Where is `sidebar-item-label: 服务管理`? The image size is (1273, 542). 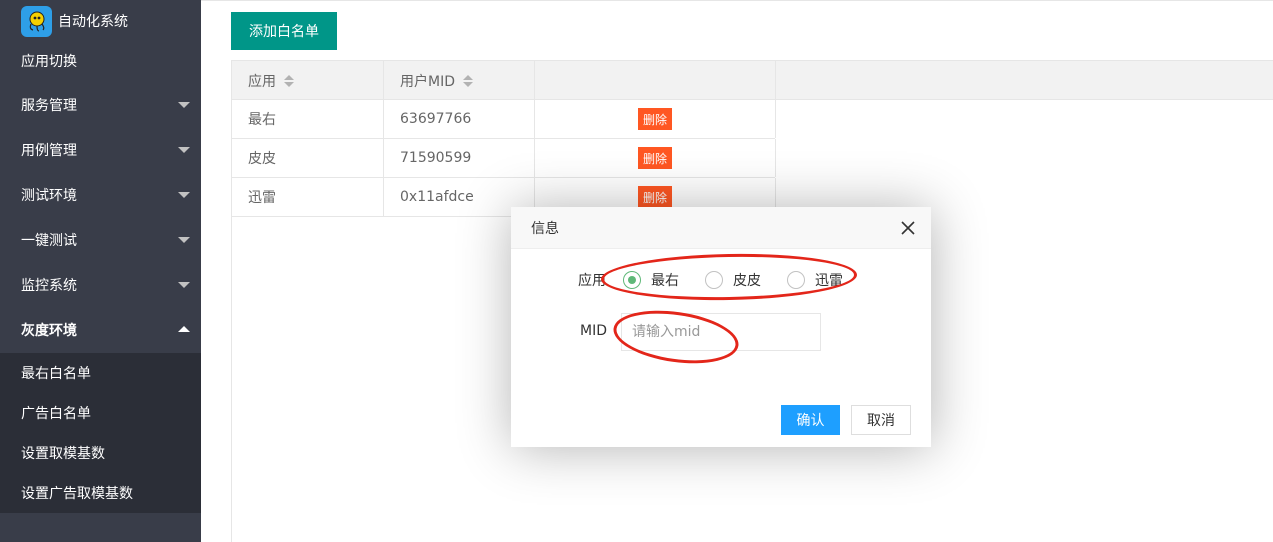 sidebar-item-label: 服务管理 is located at coordinates (49, 105).